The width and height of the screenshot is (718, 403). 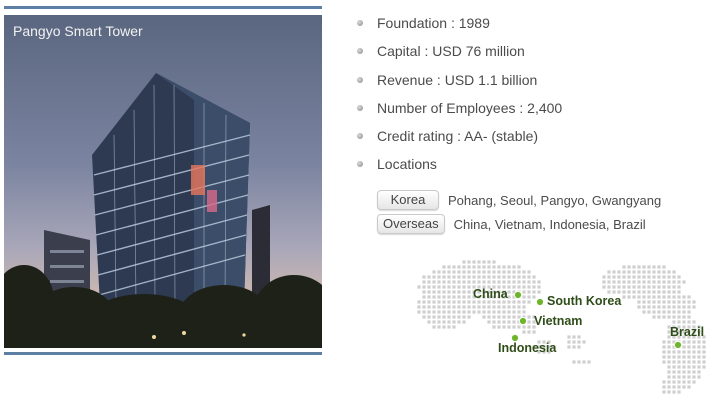 I want to click on map-label-indonesia: Indonesia, so click(x=527, y=348).